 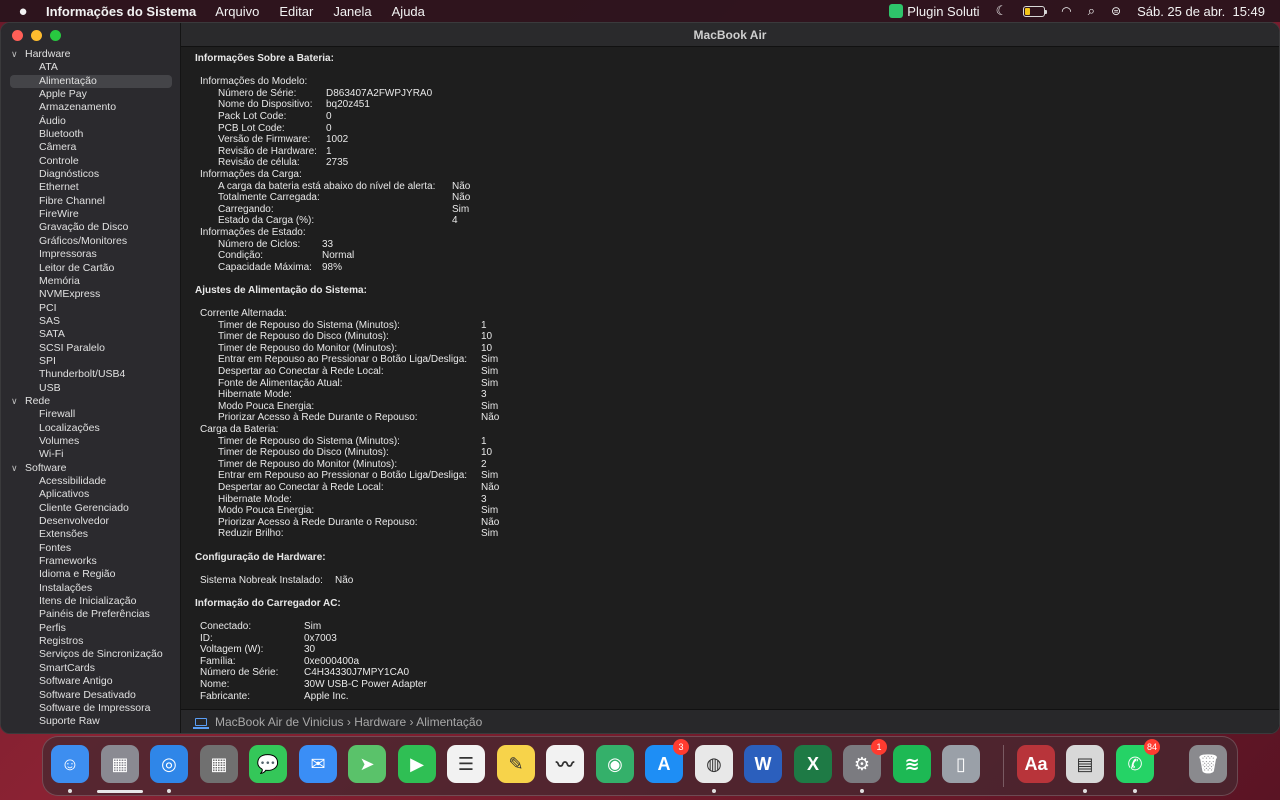 I want to click on dock-spotify-icon: ≋, so click(x=912, y=764).